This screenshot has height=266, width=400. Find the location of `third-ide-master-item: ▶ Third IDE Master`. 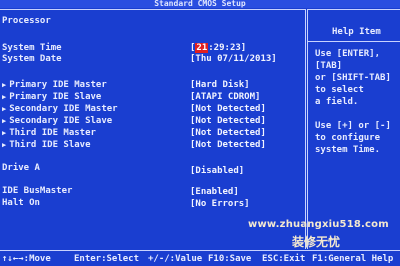

third-ide-master-item: ▶ Third IDE Master is located at coordinates (49, 133).